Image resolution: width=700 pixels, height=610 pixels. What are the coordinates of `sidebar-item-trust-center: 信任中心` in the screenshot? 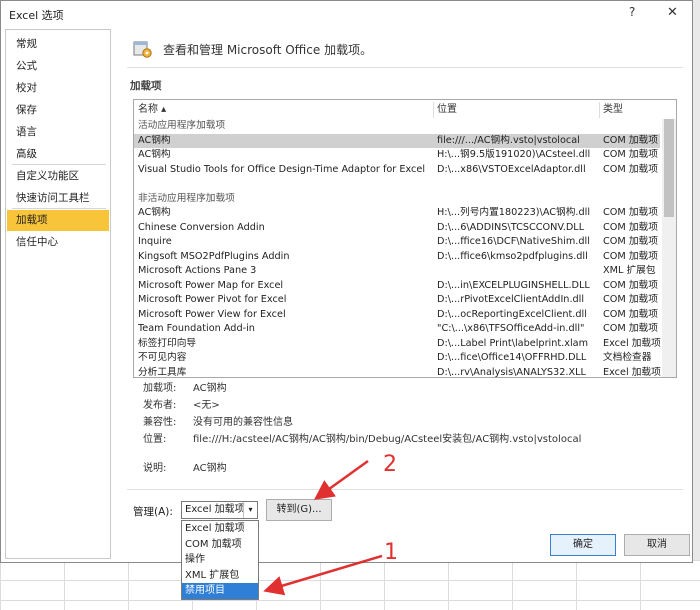 It's located at (58, 242).